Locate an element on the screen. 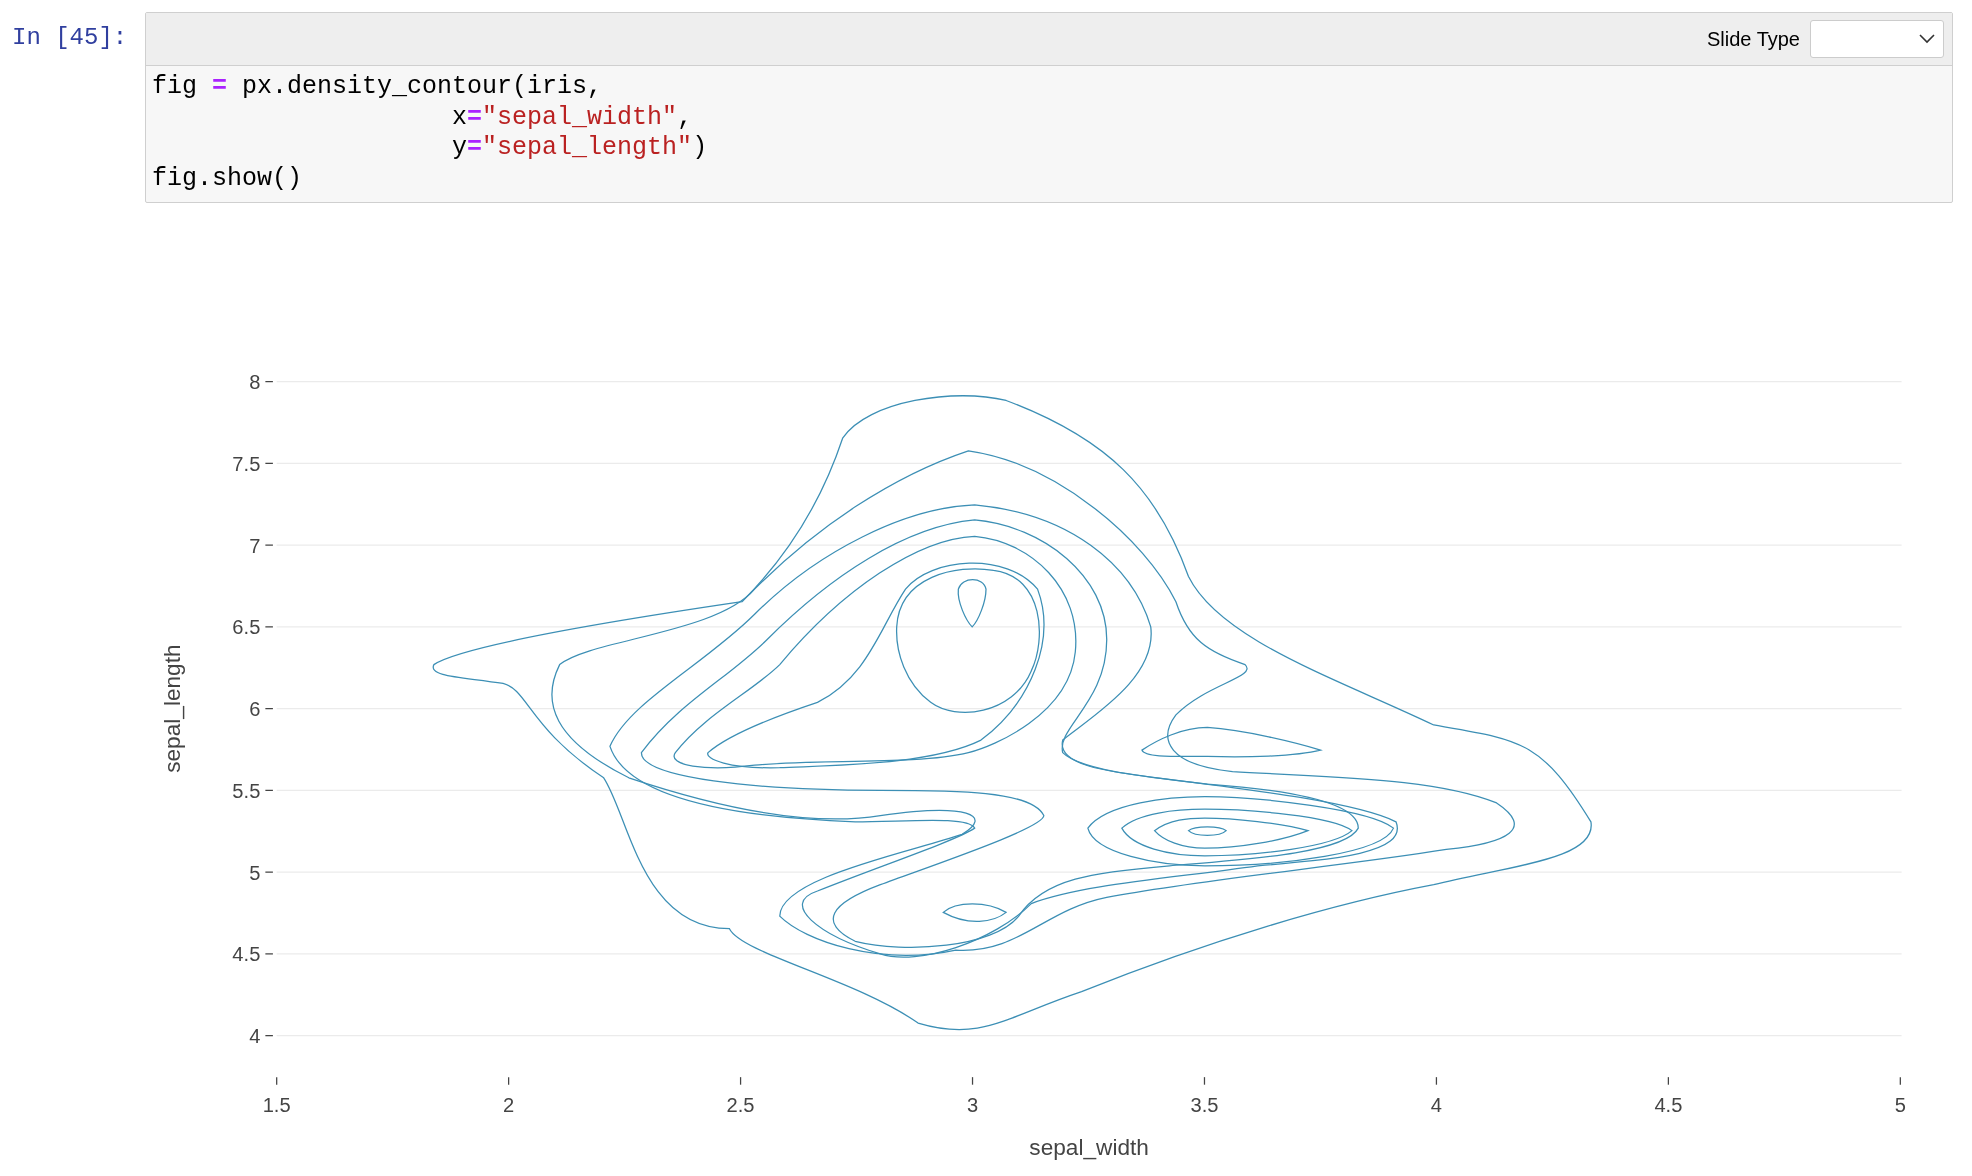 The height and width of the screenshot is (1176, 1972). y-tick-label: 6 is located at coordinates (255, 709).